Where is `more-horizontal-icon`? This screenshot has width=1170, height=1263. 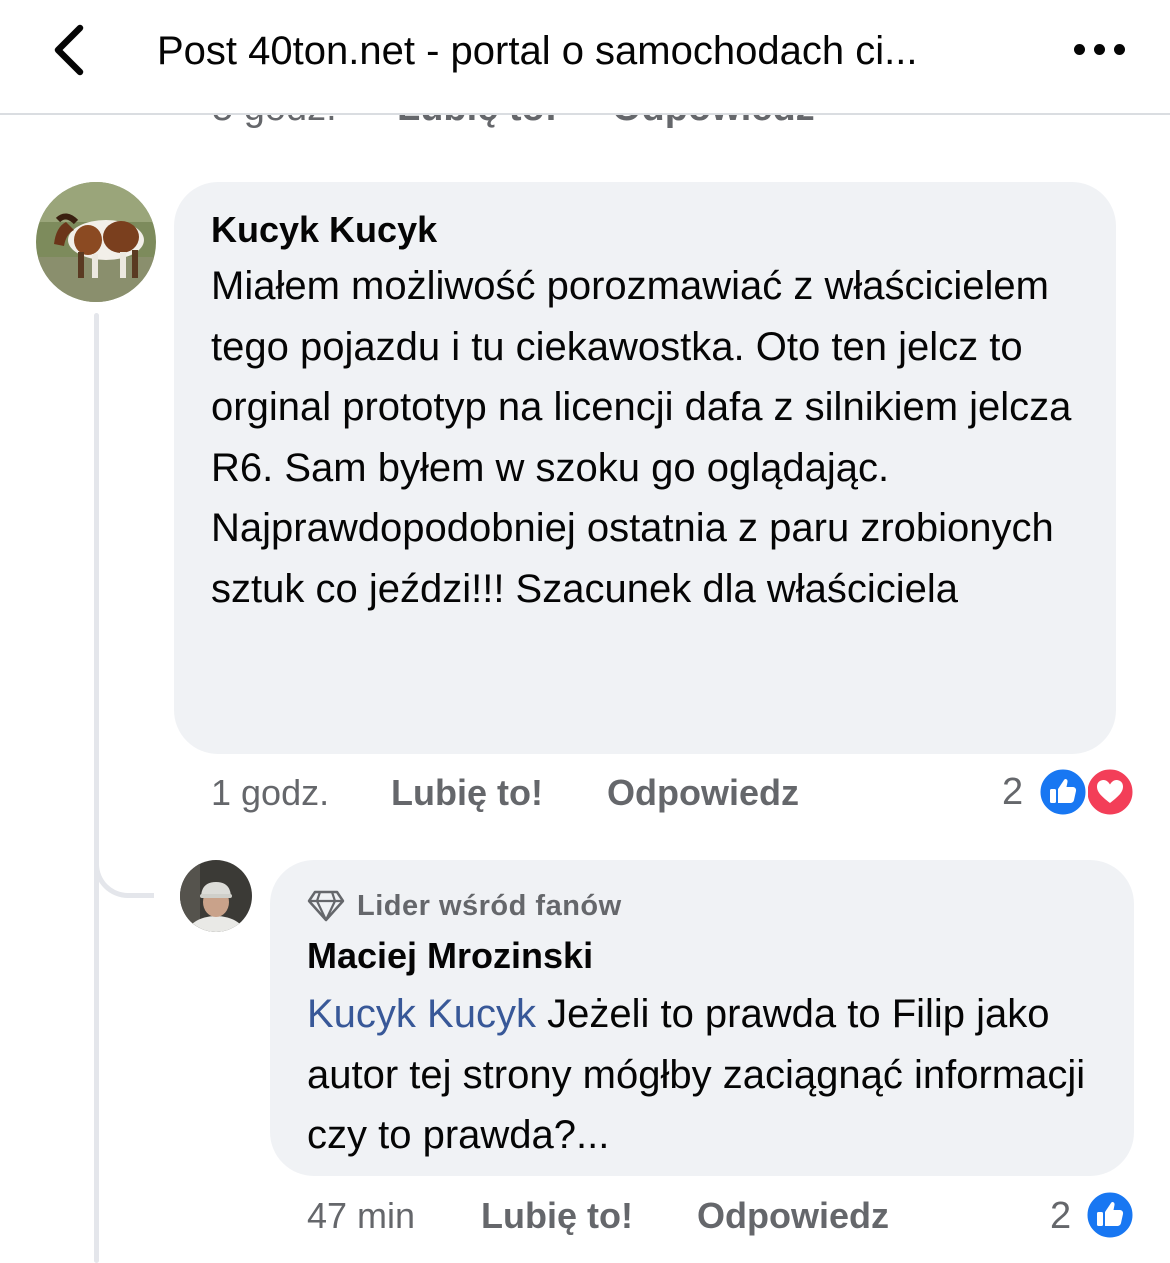 more-horizontal-icon is located at coordinates (1079, 49).